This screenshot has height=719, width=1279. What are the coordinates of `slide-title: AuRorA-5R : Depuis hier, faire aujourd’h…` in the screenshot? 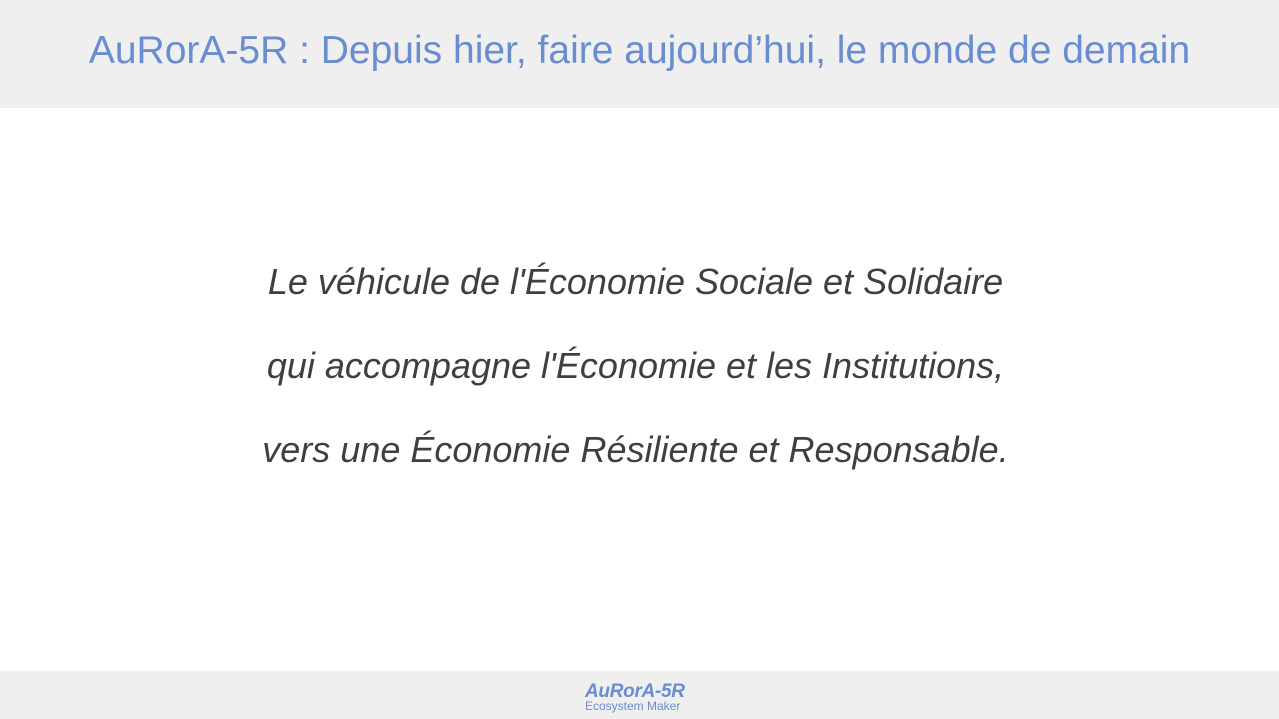 It's located at (639, 50).